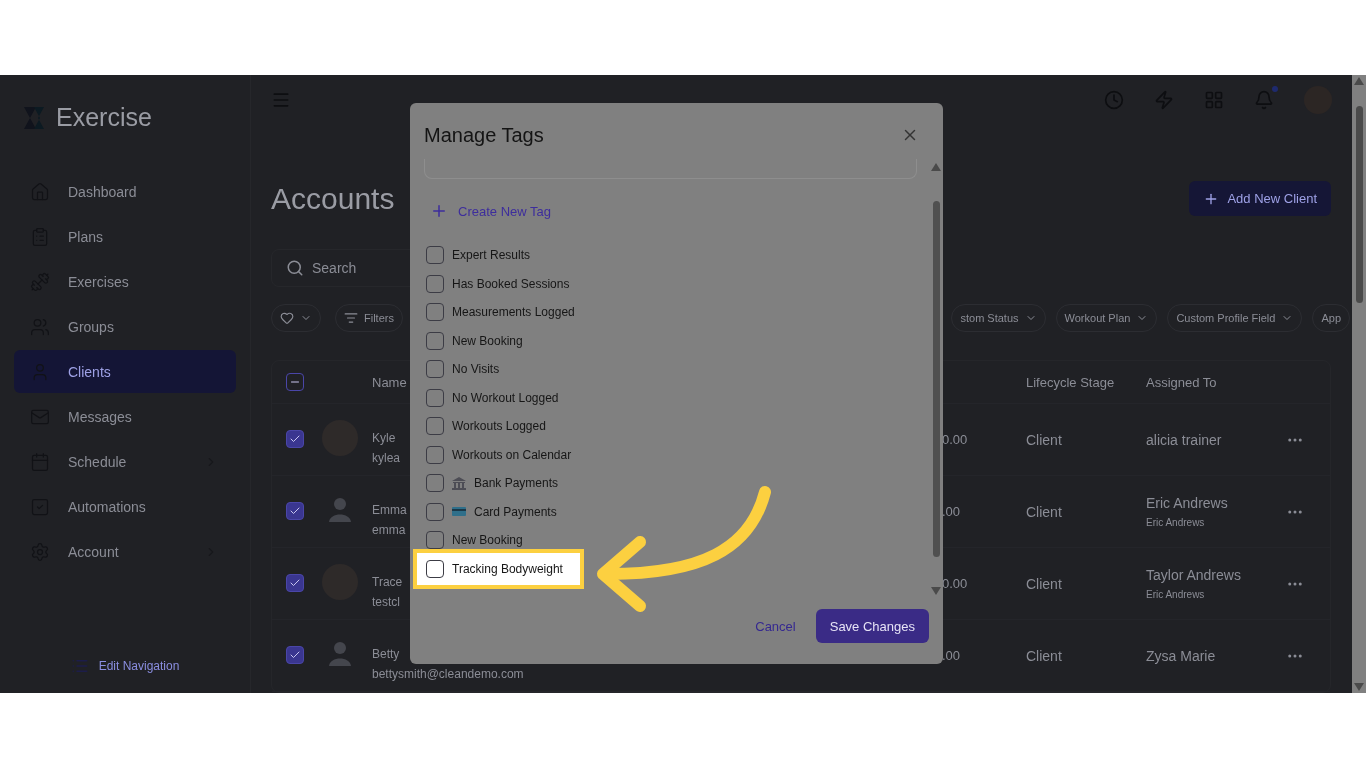 This screenshot has height=768, width=1366. What do you see at coordinates (507, 568) in the screenshot?
I see `tag-label: Tracking Bodyweight` at bounding box center [507, 568].